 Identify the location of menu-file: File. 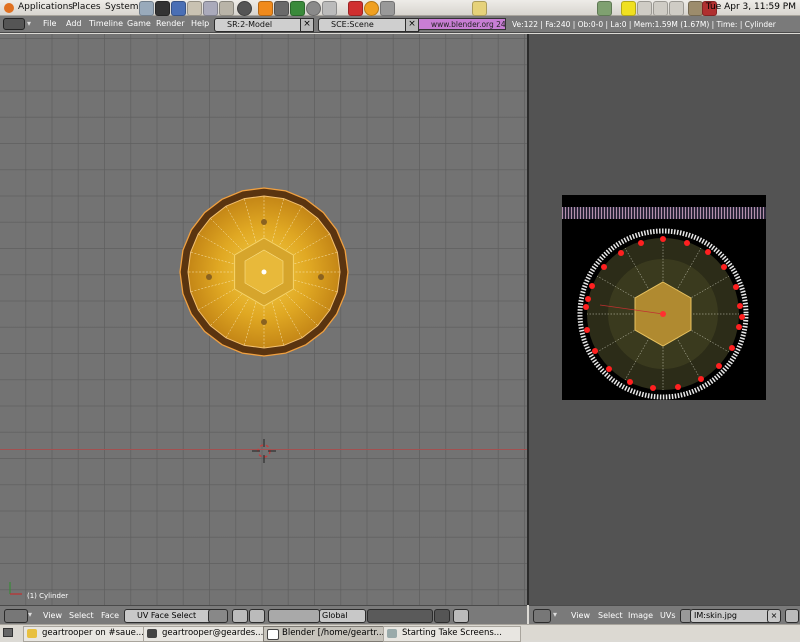
(49, 23).